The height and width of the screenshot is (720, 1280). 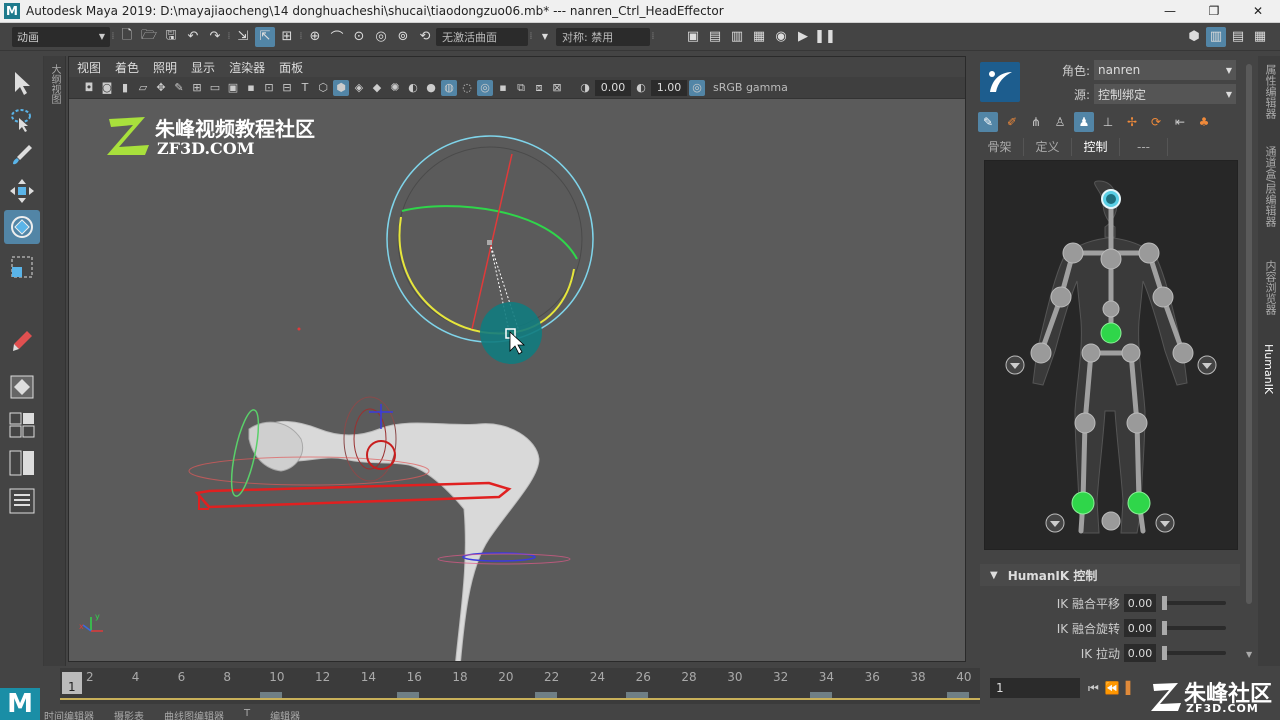 What do you see at coordinates (1260, 37) in the screenshot?
I see `workspace-toolsettings-icon: ▦` at bounding box center [1260, 37].